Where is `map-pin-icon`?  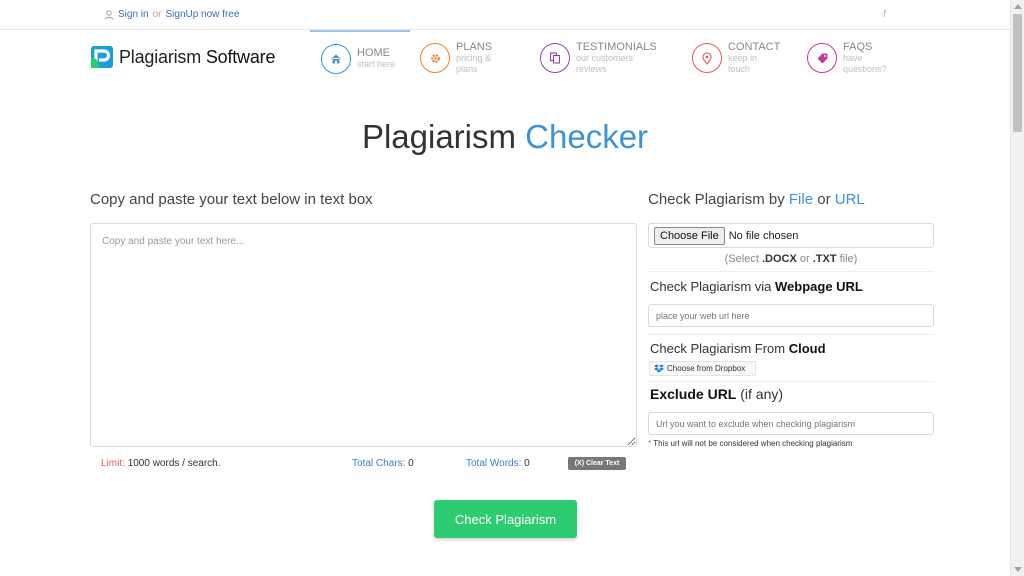
map-pin-icon is located at coordinates (707, 58).